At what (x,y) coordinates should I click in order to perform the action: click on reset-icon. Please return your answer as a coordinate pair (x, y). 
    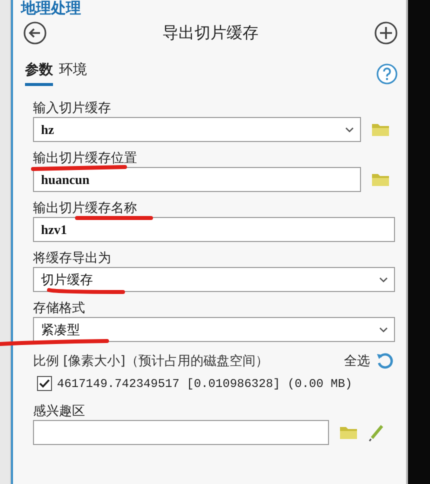
    Looking at the image, I should click on (385, 361).